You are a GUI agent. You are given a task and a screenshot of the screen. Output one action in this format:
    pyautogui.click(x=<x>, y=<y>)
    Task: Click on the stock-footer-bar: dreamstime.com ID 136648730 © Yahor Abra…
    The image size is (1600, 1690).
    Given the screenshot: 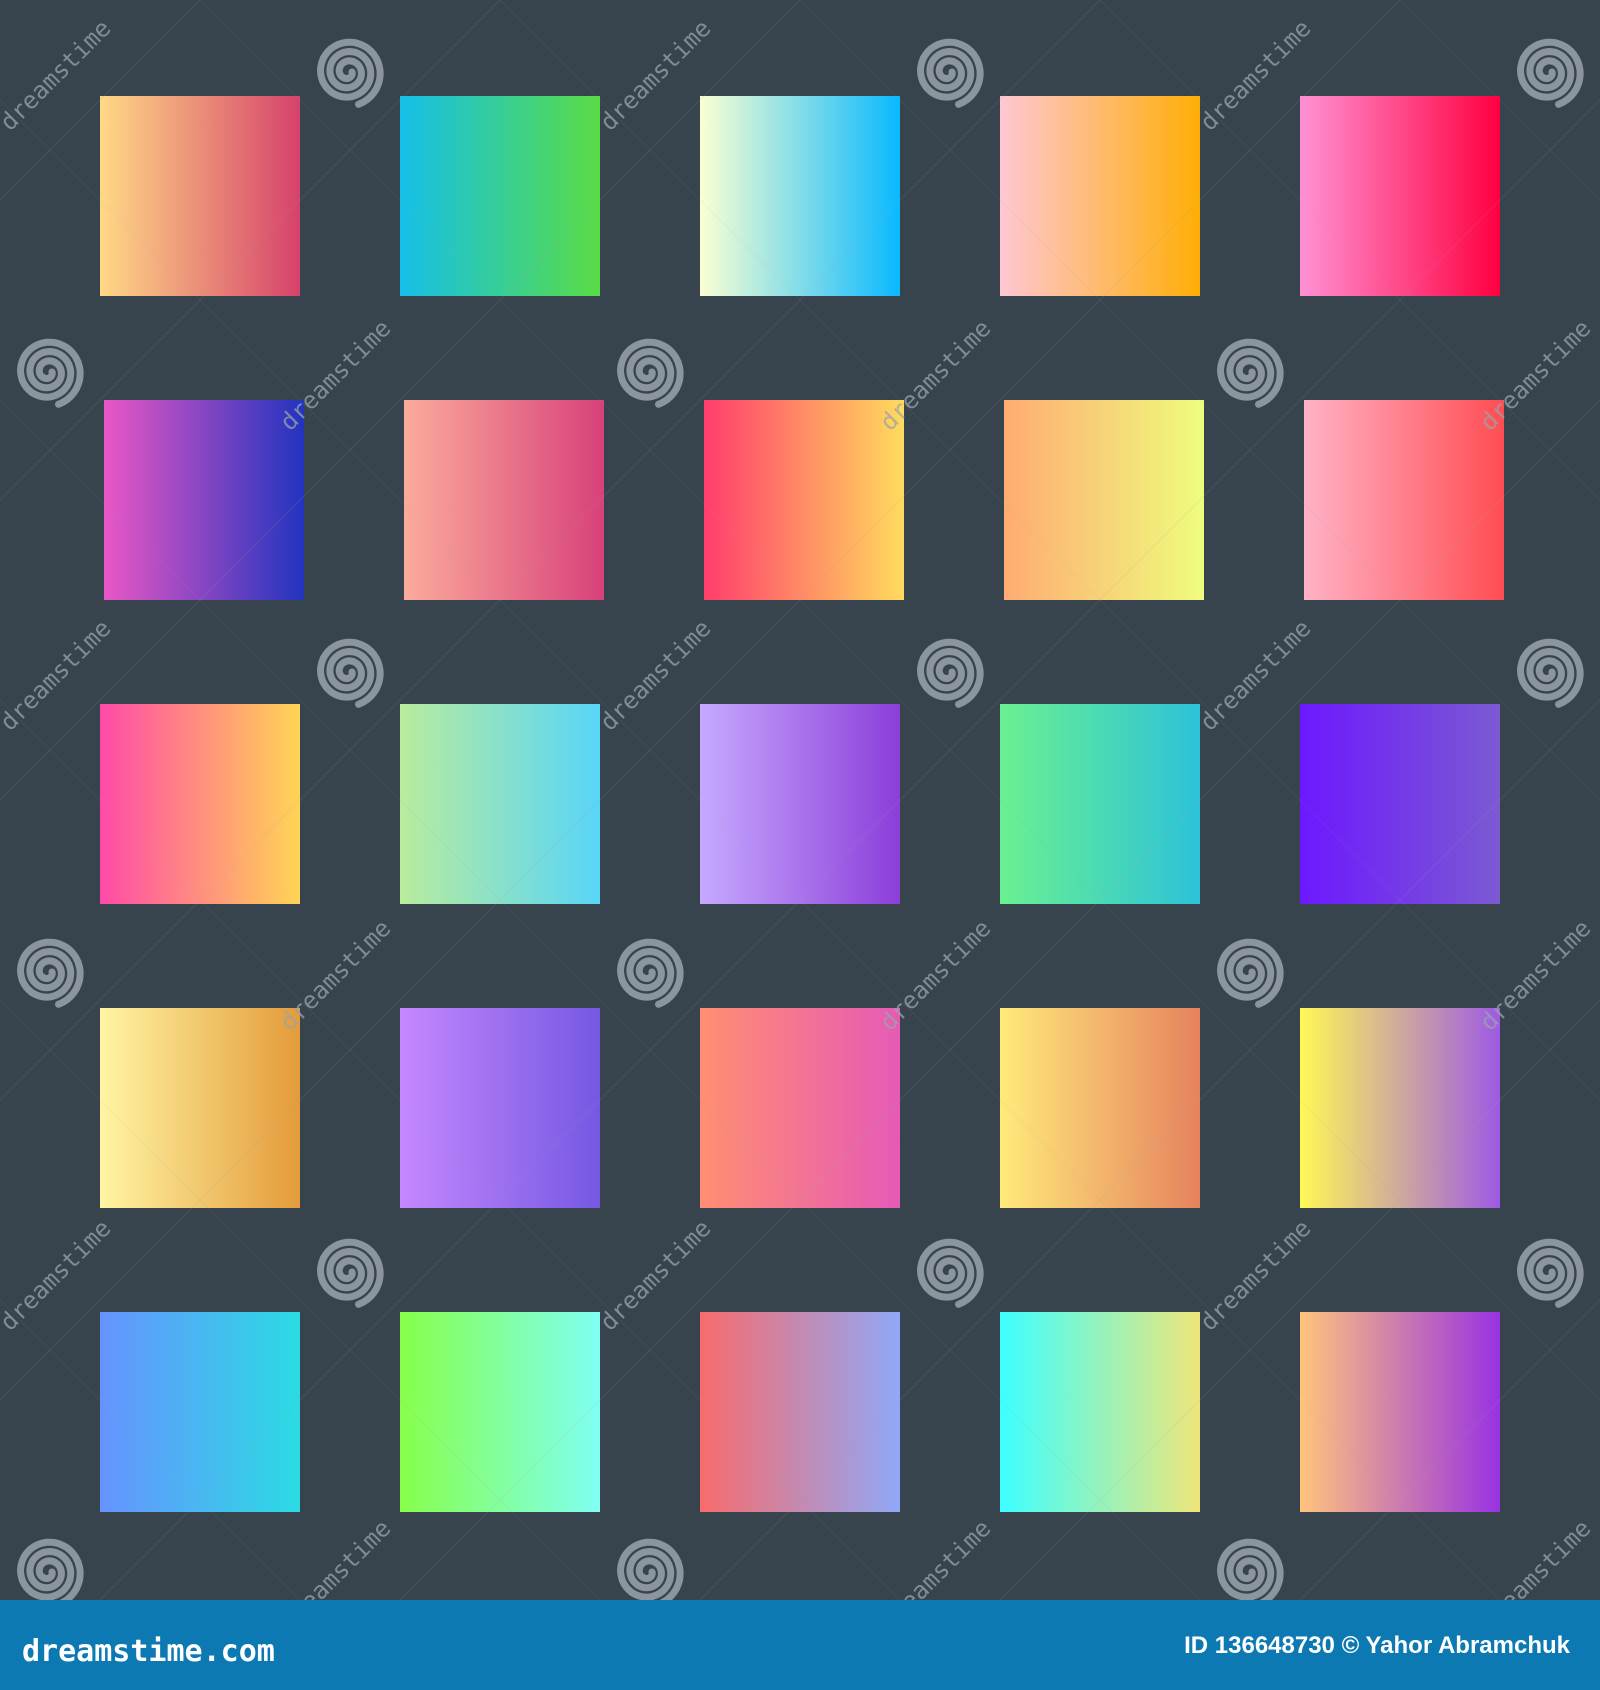 What is the action you would take?
    pyautogui.click(x=800, y=1645)
    